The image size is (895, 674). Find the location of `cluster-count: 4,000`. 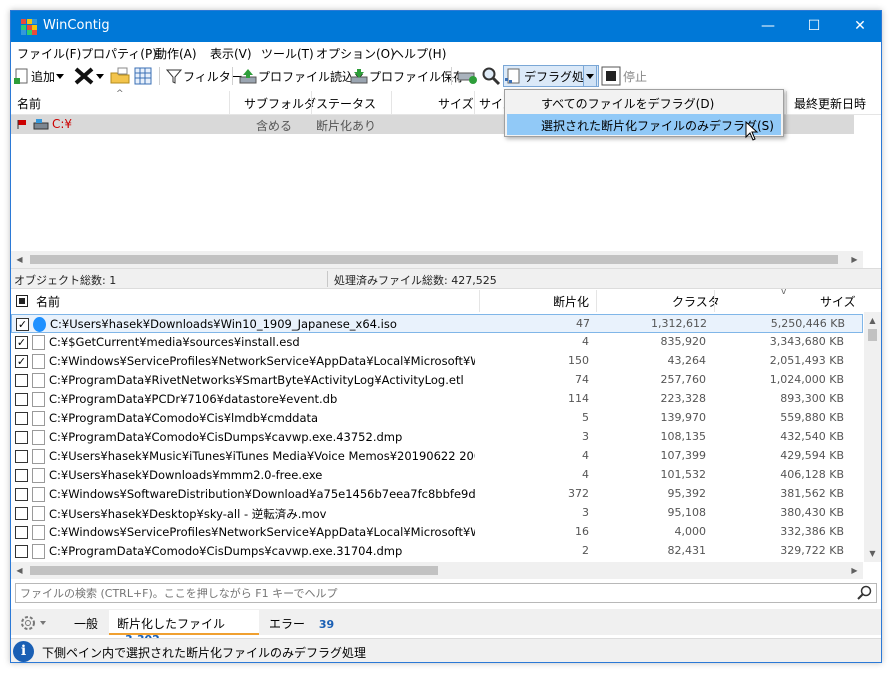

cluster-count: 4,000 is located at coordinates (690, 531).